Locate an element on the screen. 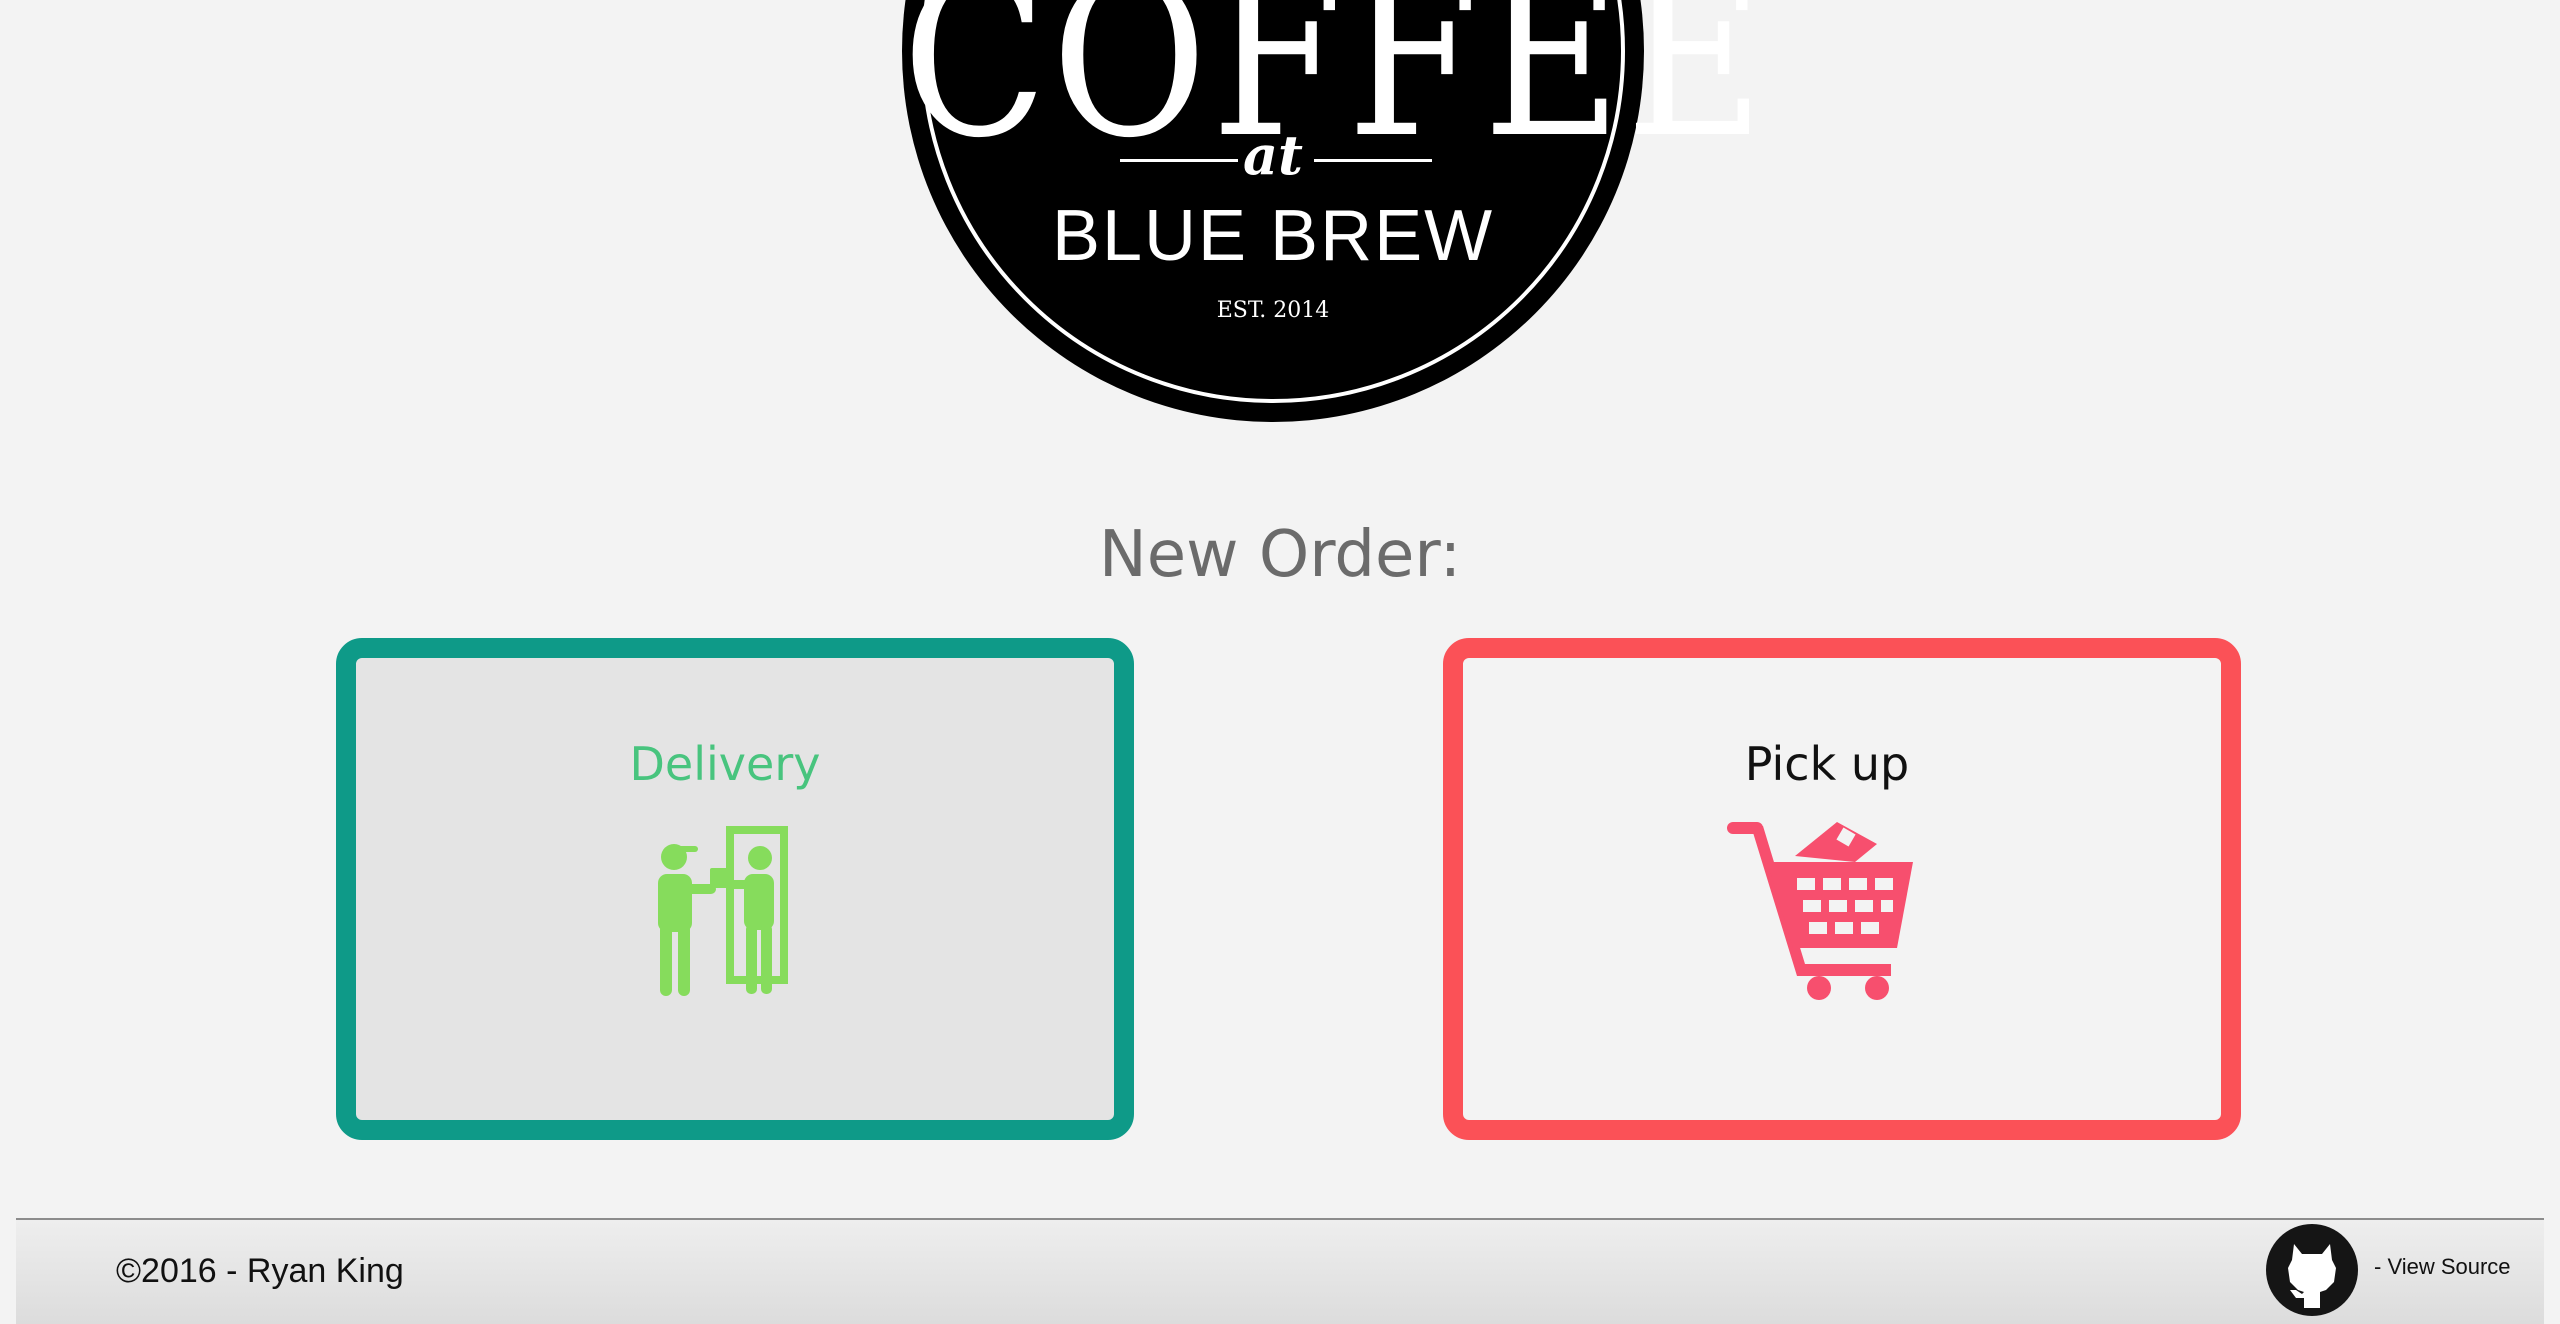 This screenshot has height=1324, width=2560. github-icon is located at coordinates (2312, 1270).